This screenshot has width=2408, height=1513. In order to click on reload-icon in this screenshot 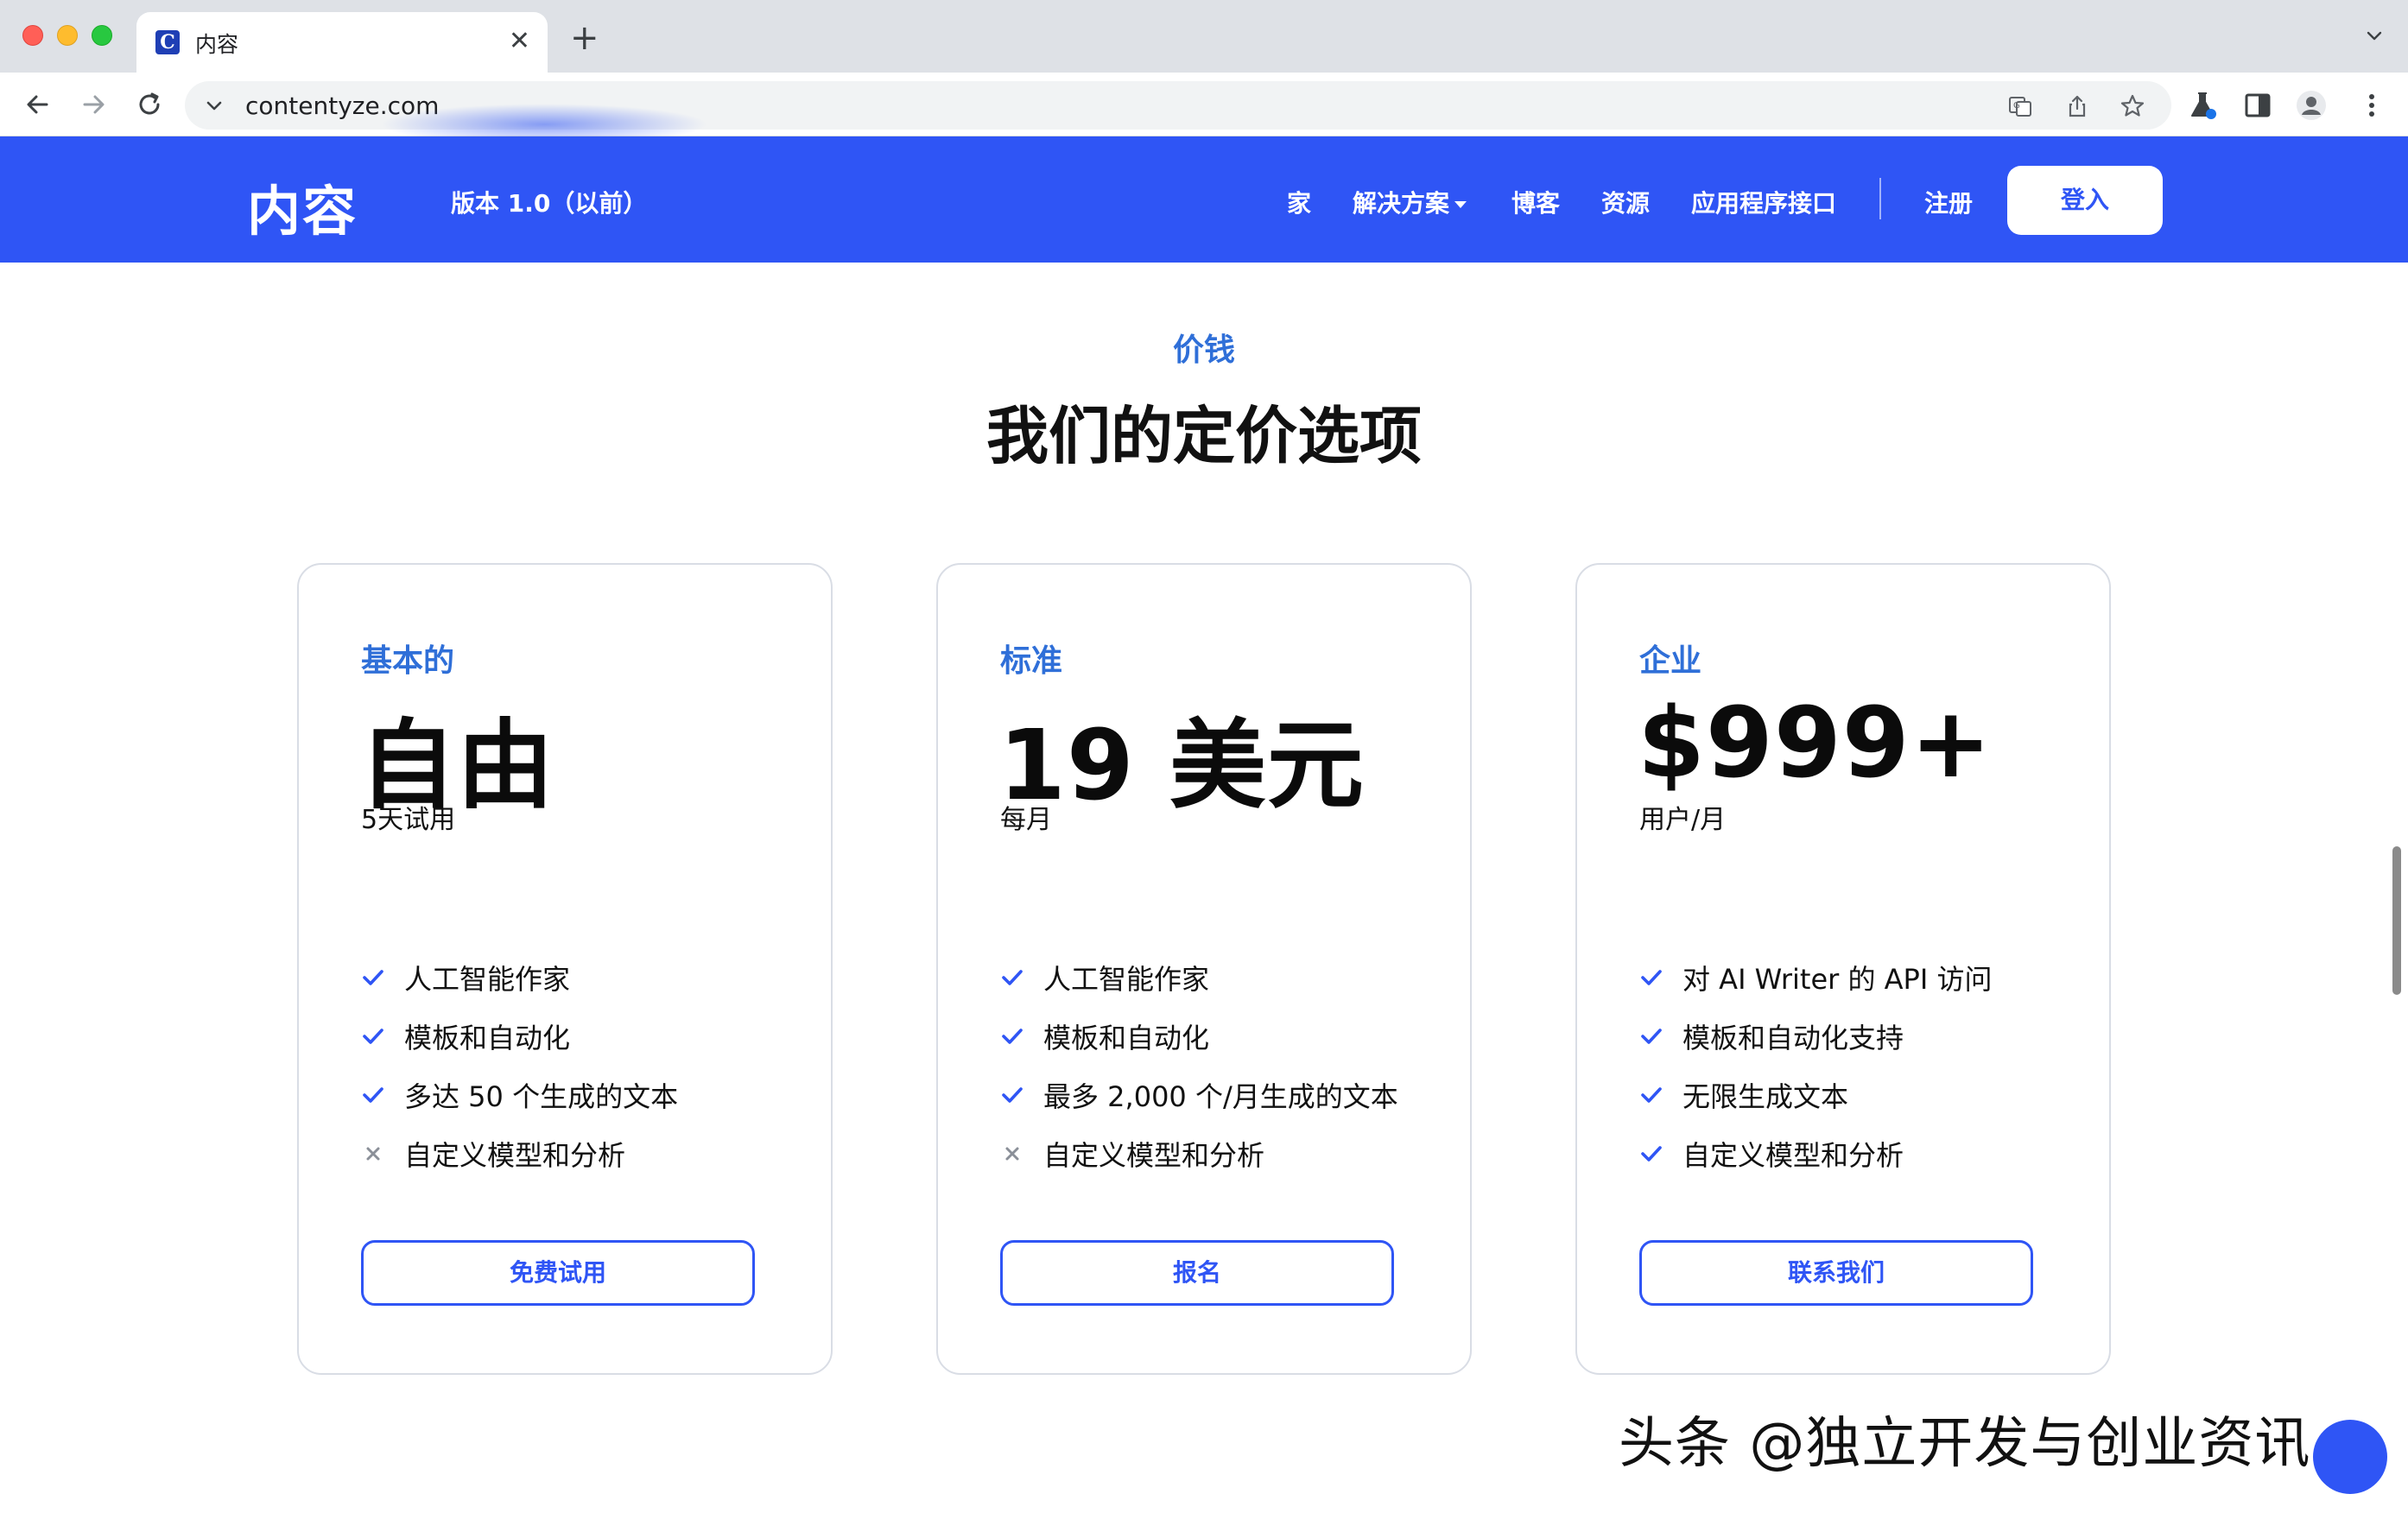, I will do `click(149, 104)`.